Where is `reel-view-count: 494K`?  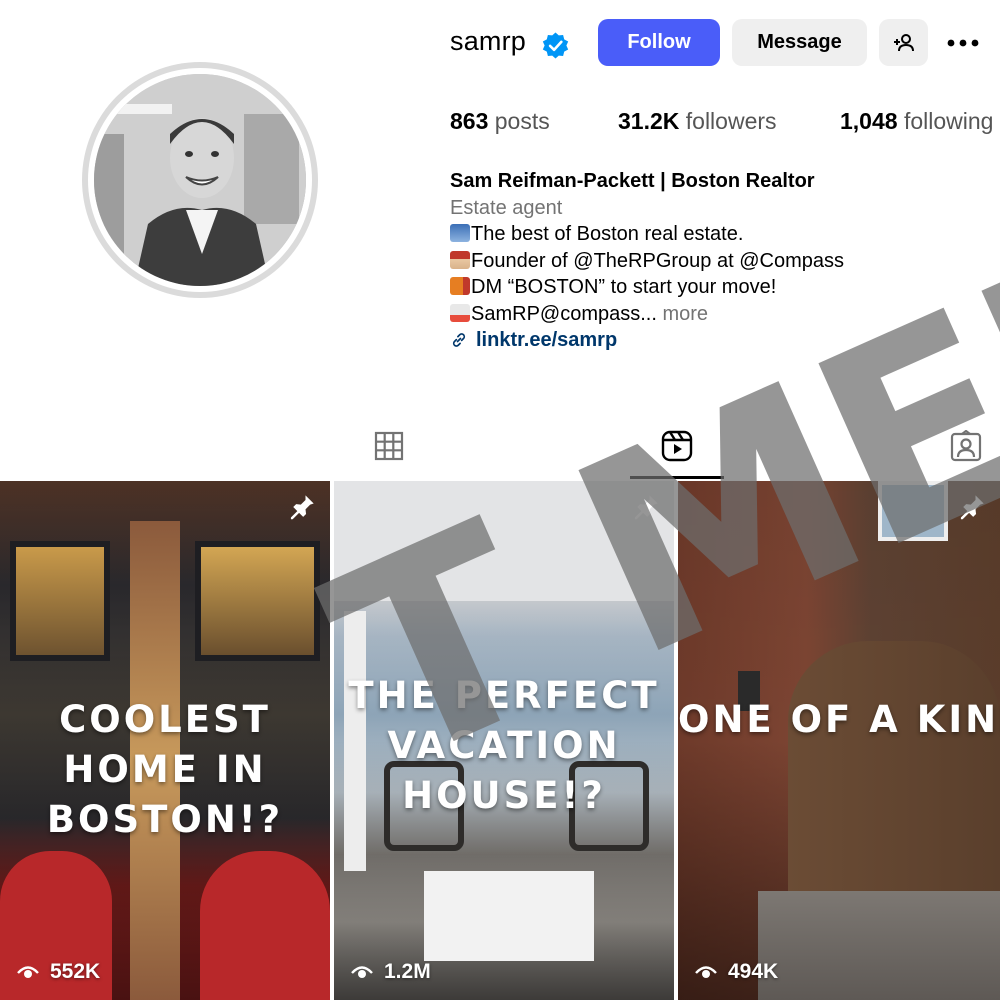 reel-view-count: 494K is located at coordinates (736, 972).